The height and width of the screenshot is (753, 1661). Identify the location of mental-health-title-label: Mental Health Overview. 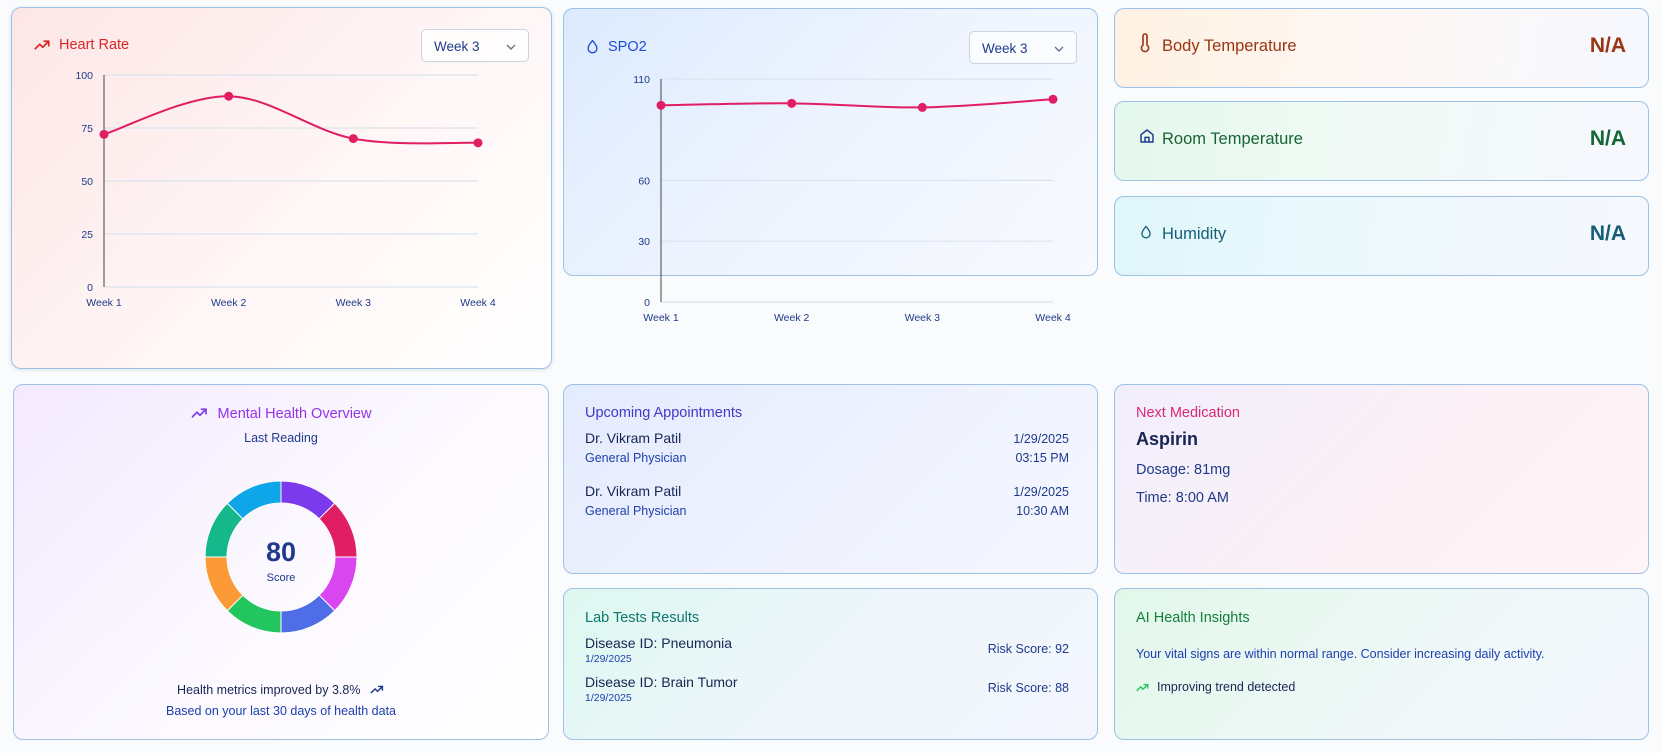
(294, 414).